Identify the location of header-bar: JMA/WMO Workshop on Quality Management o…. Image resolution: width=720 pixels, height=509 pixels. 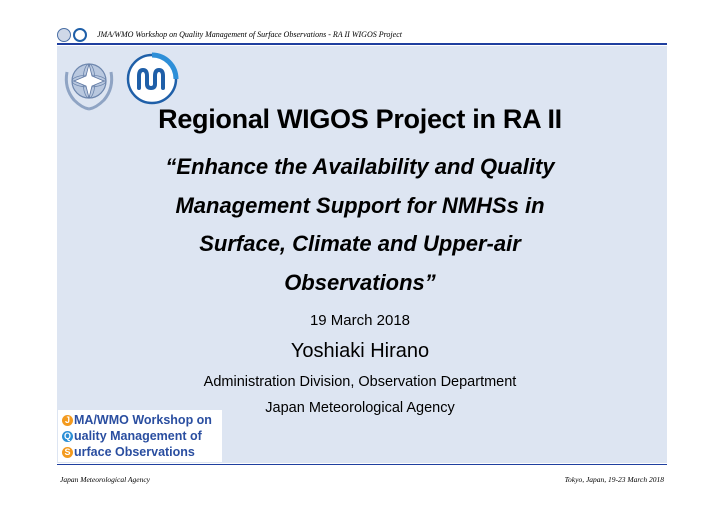
(362, 35).